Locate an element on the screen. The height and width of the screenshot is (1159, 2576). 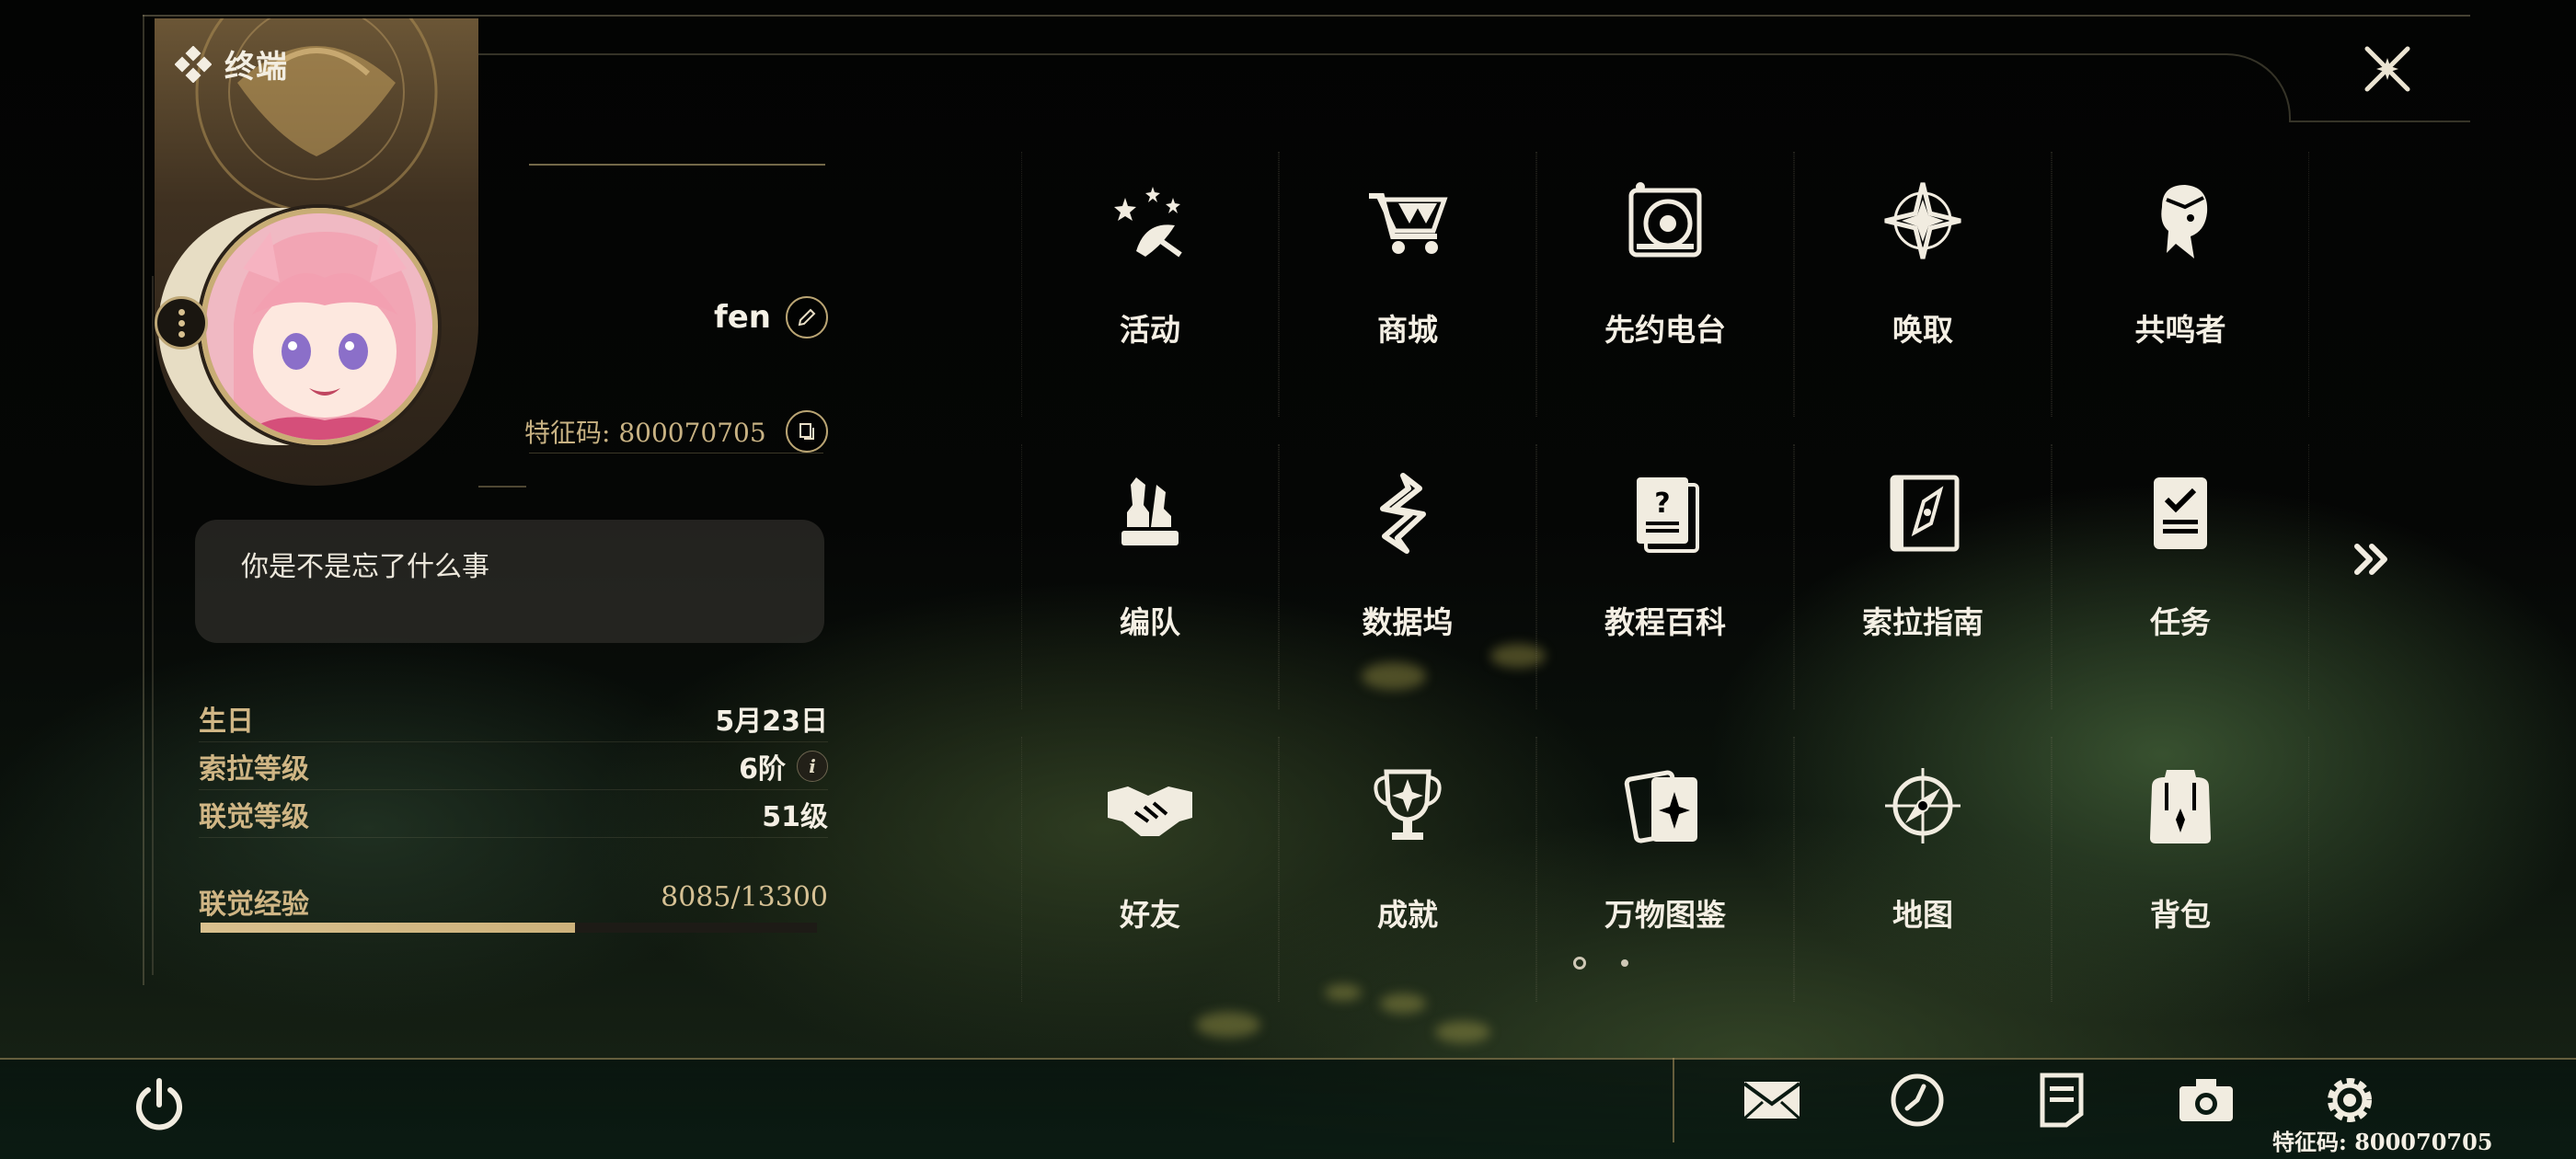
page-title: 终端 is located at coordinates (255, 67).